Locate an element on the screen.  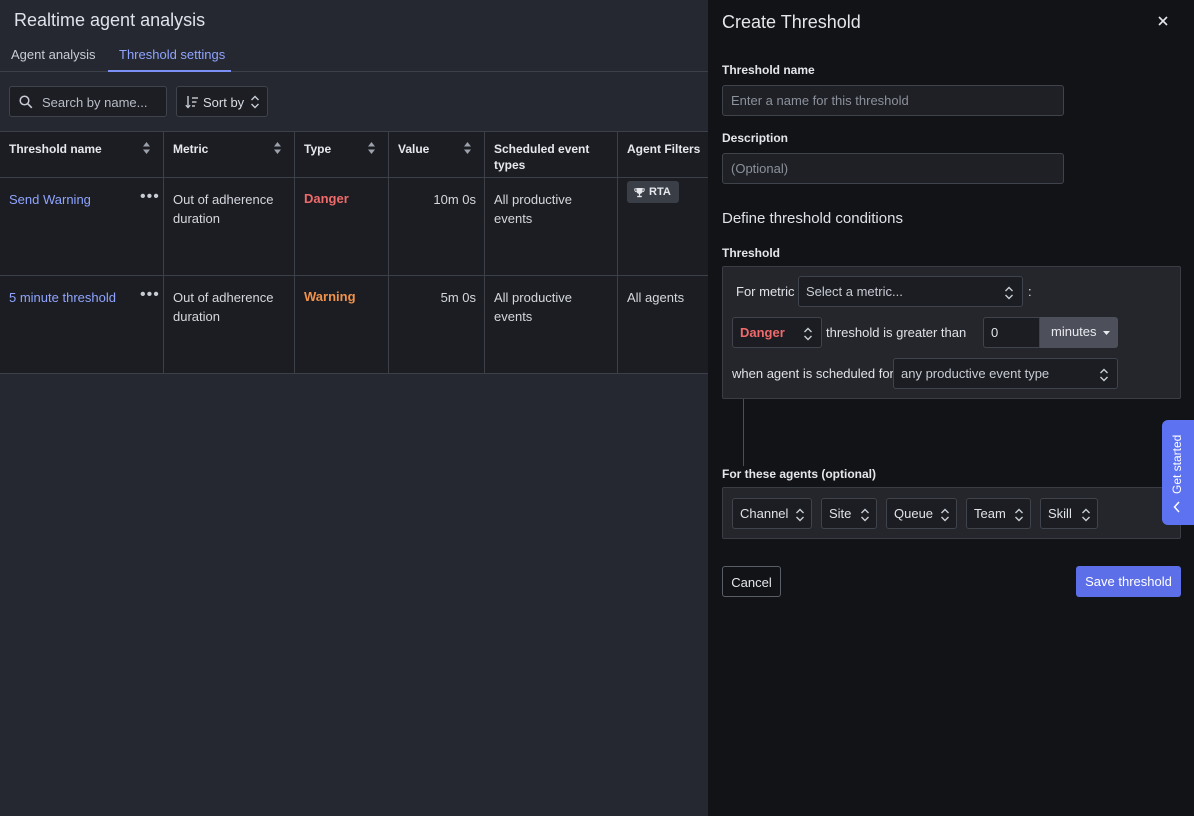
unit-dropdown: minutes is located at coordinates (1079, 332).